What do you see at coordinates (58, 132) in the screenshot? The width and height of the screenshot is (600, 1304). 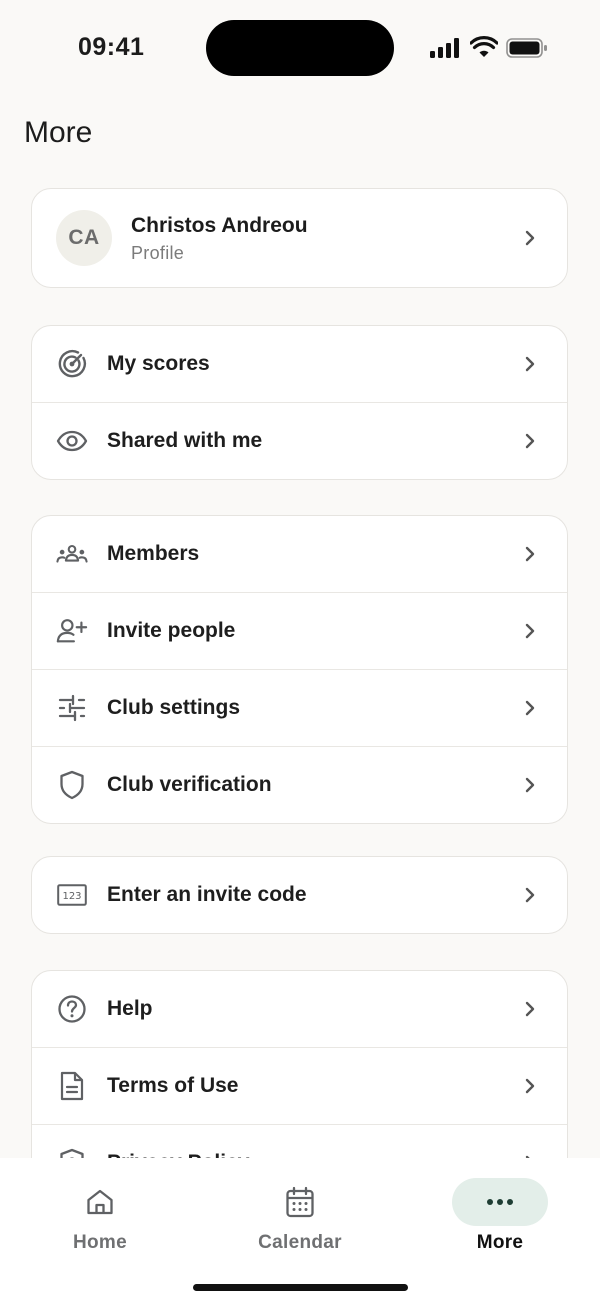 I see `page-title: More` at bounding box center [58, 132].